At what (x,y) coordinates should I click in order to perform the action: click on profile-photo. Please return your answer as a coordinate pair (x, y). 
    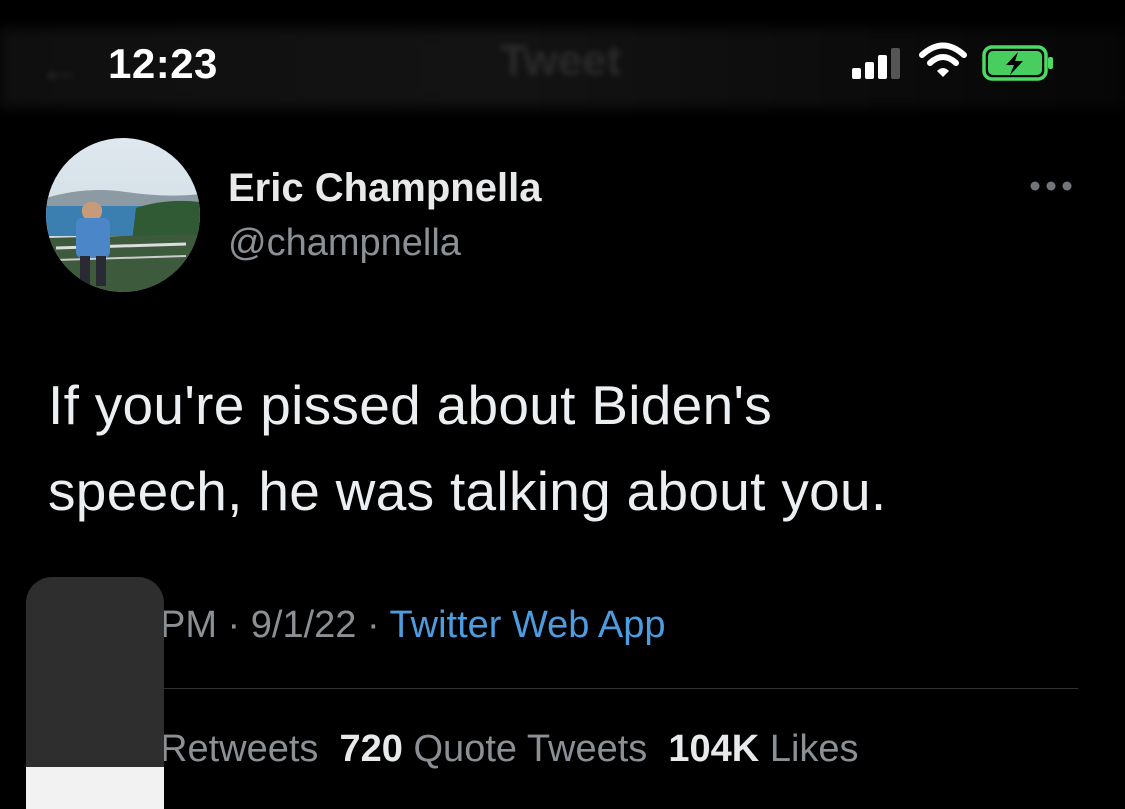
    Looking at the image, I should click on (123, 215).